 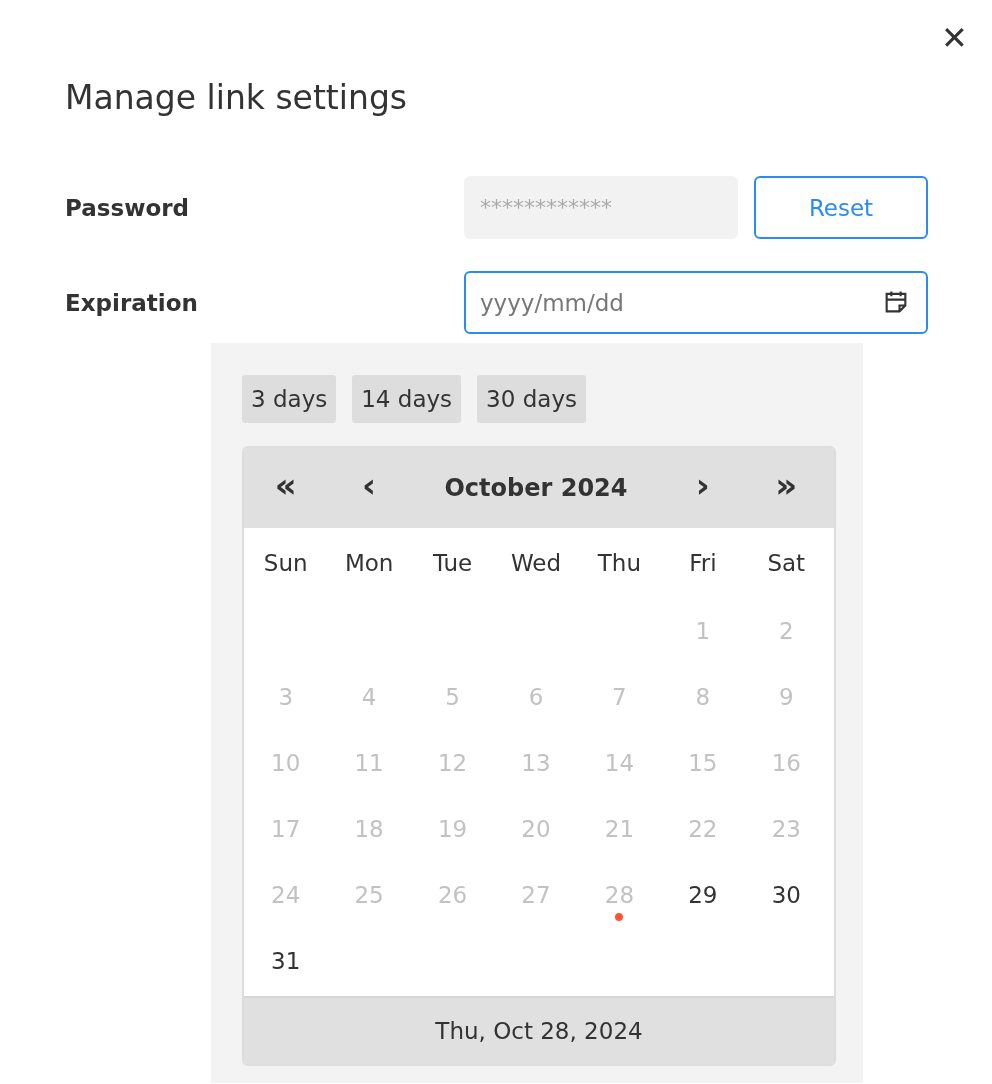 I want to click on calendar-day: 24, so click(x=286, y=895).